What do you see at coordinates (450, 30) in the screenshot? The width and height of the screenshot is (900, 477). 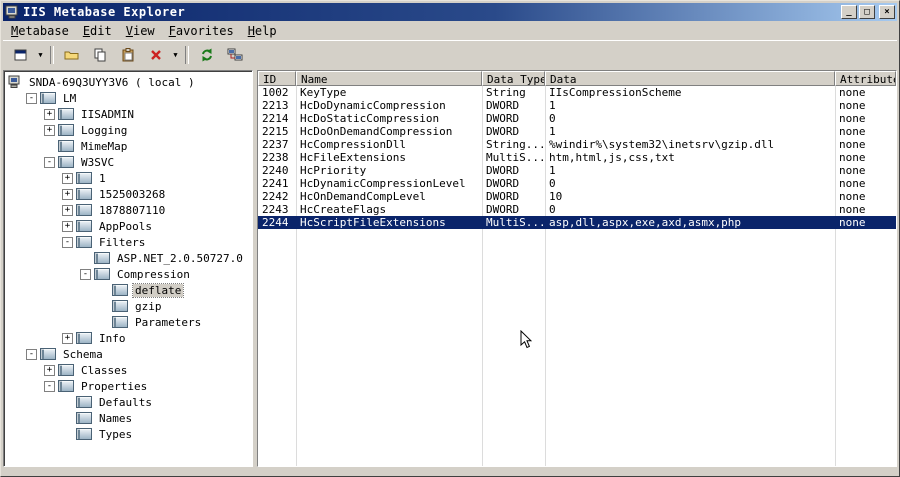 I see `menu-bar: Metabase Edit View Favorites Help` at bounding box center [450, 30].